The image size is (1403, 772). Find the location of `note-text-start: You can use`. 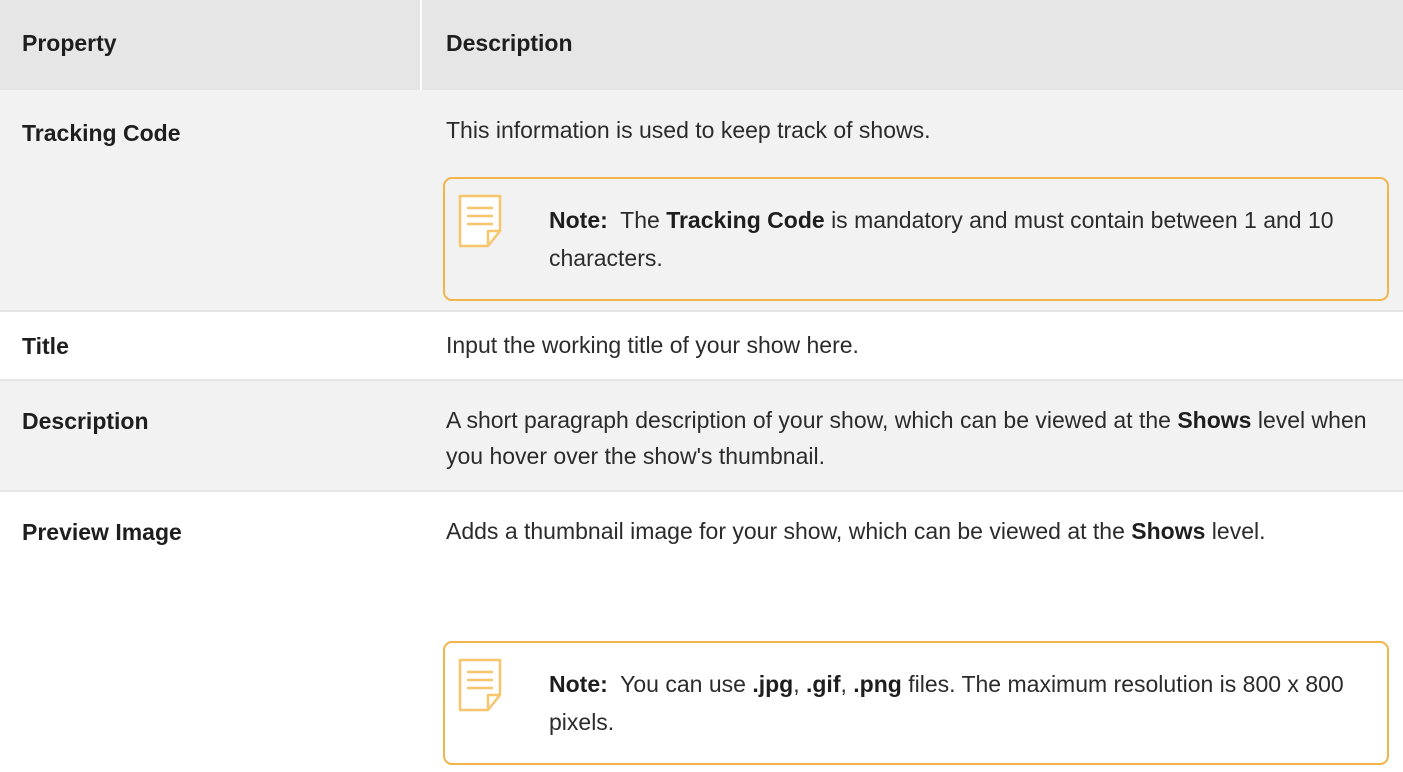

note-text-start: You can use is located at coordinates (683, 684).